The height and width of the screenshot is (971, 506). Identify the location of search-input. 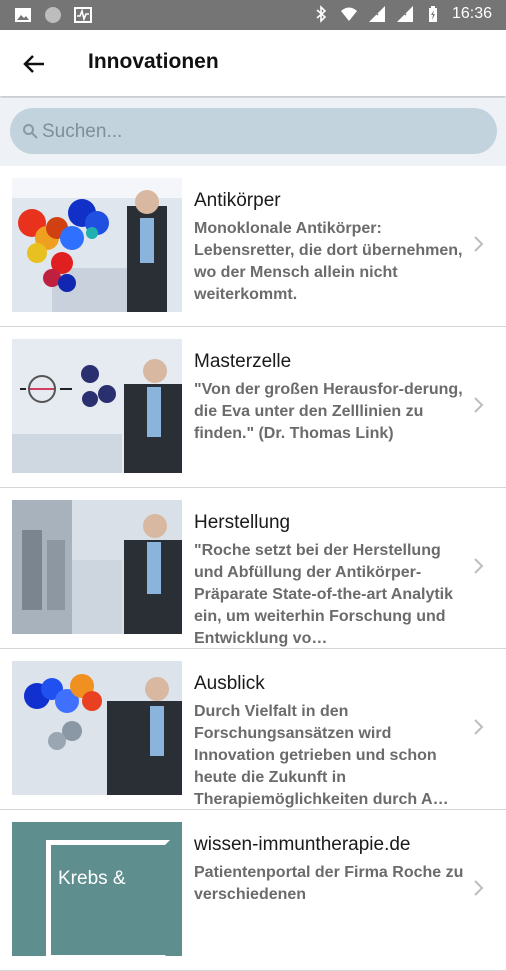
(262, 132).